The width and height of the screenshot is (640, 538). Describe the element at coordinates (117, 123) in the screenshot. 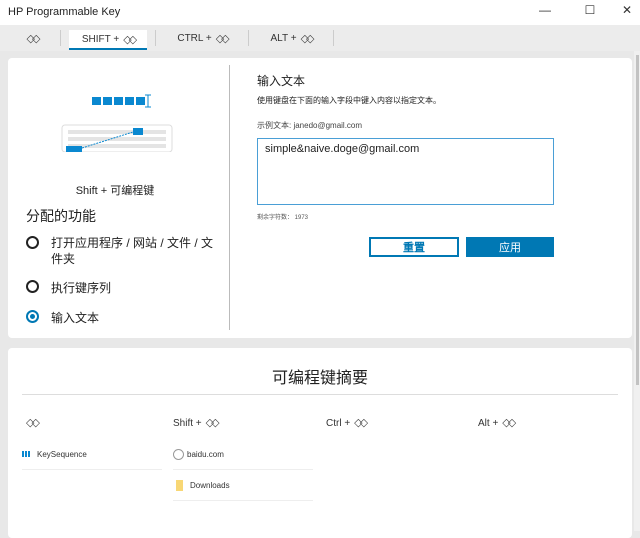

I see `keyboard-illustration` at that location.